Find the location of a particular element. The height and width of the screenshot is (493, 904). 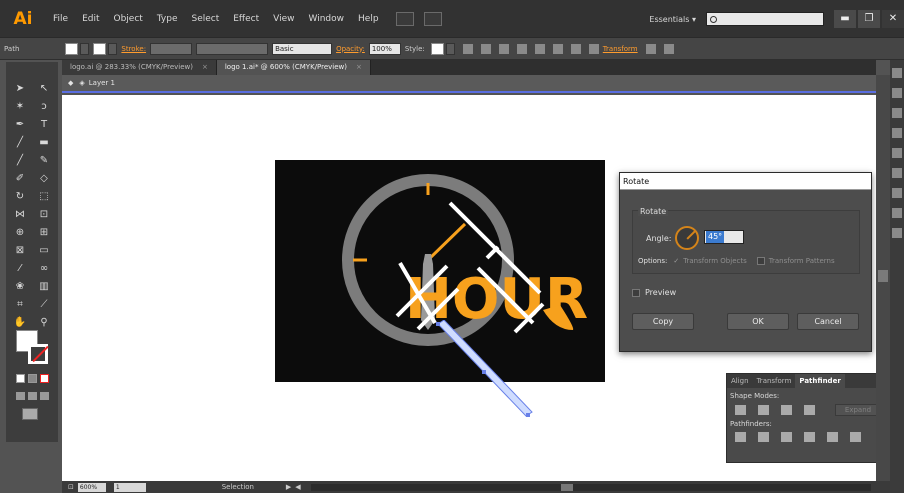

stroke-dropdown is located at coordinates (113, 48).